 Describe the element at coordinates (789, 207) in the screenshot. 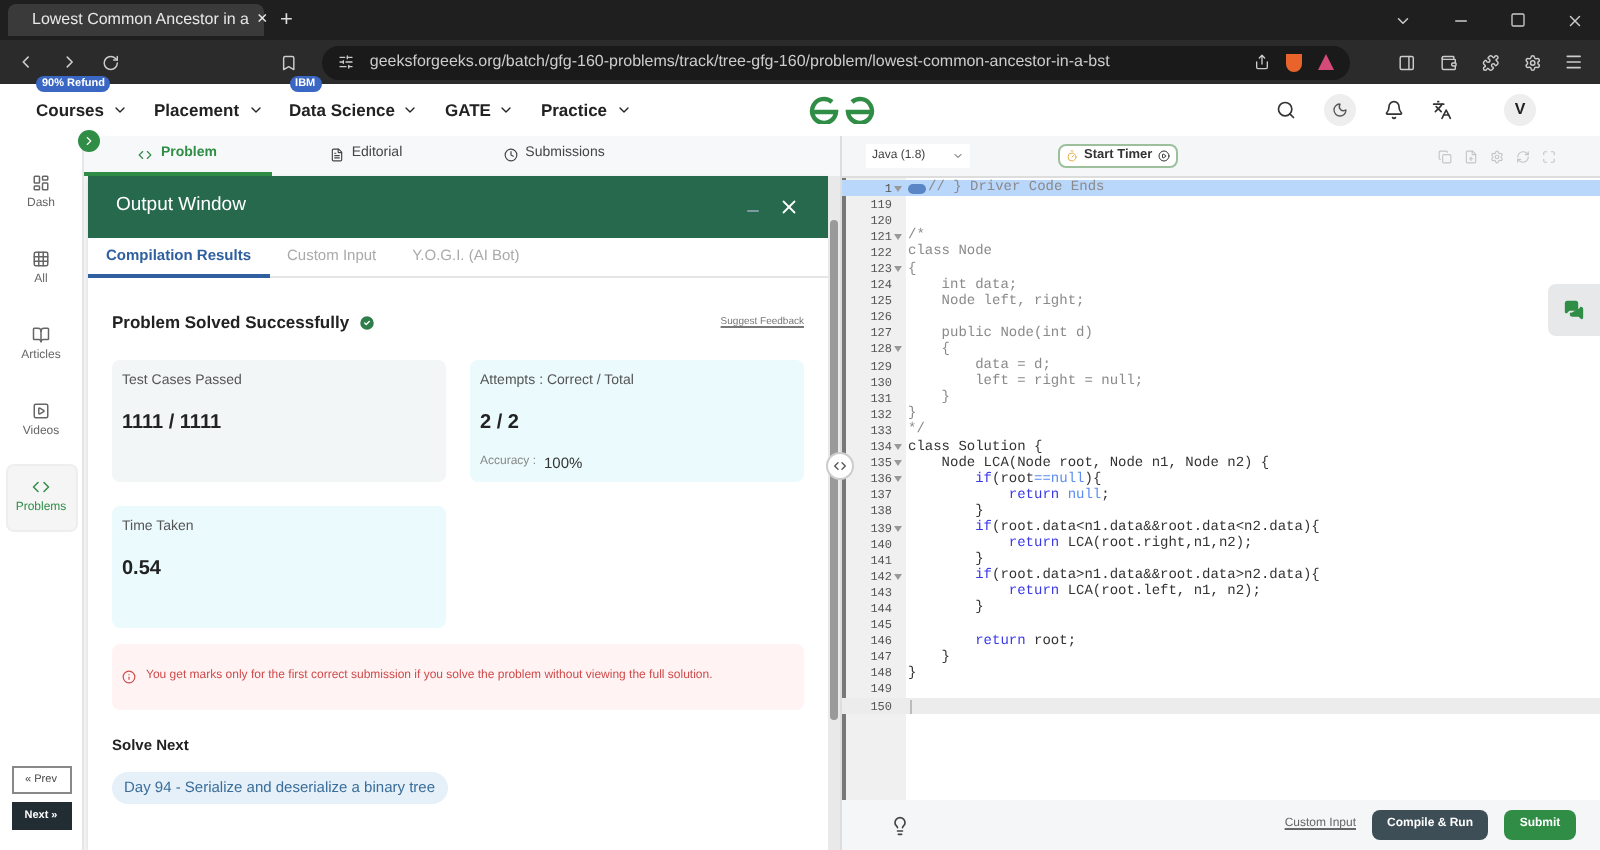

I see `close-icon` at that location.